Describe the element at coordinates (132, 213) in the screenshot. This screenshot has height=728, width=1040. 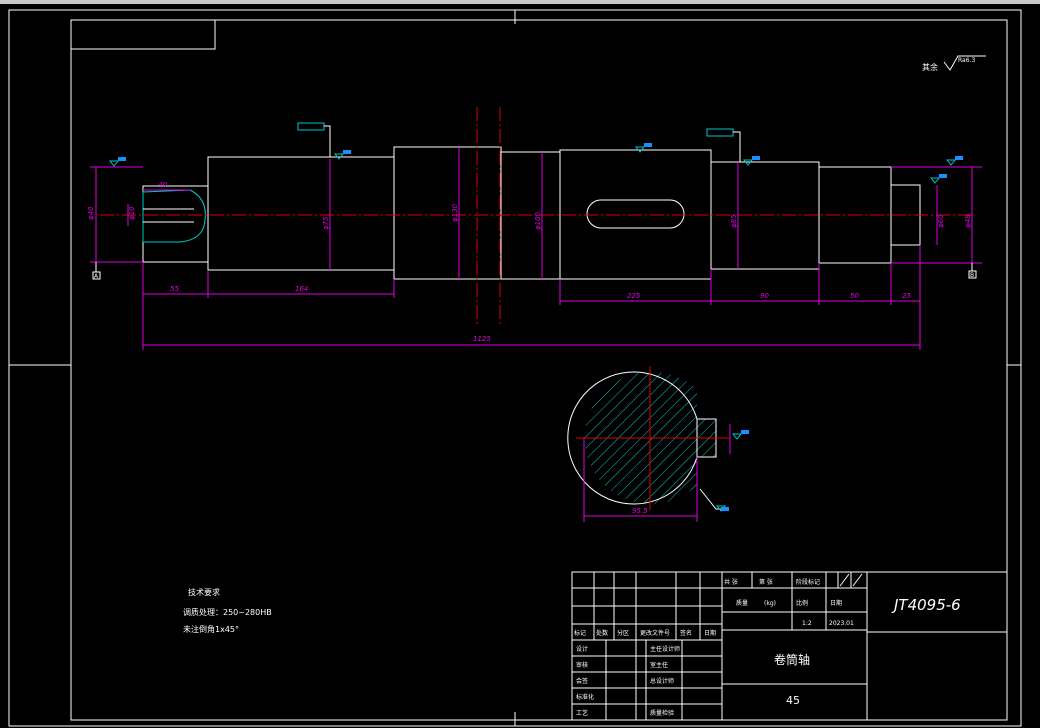
I see `dim-dia-key: φ10` at that location.